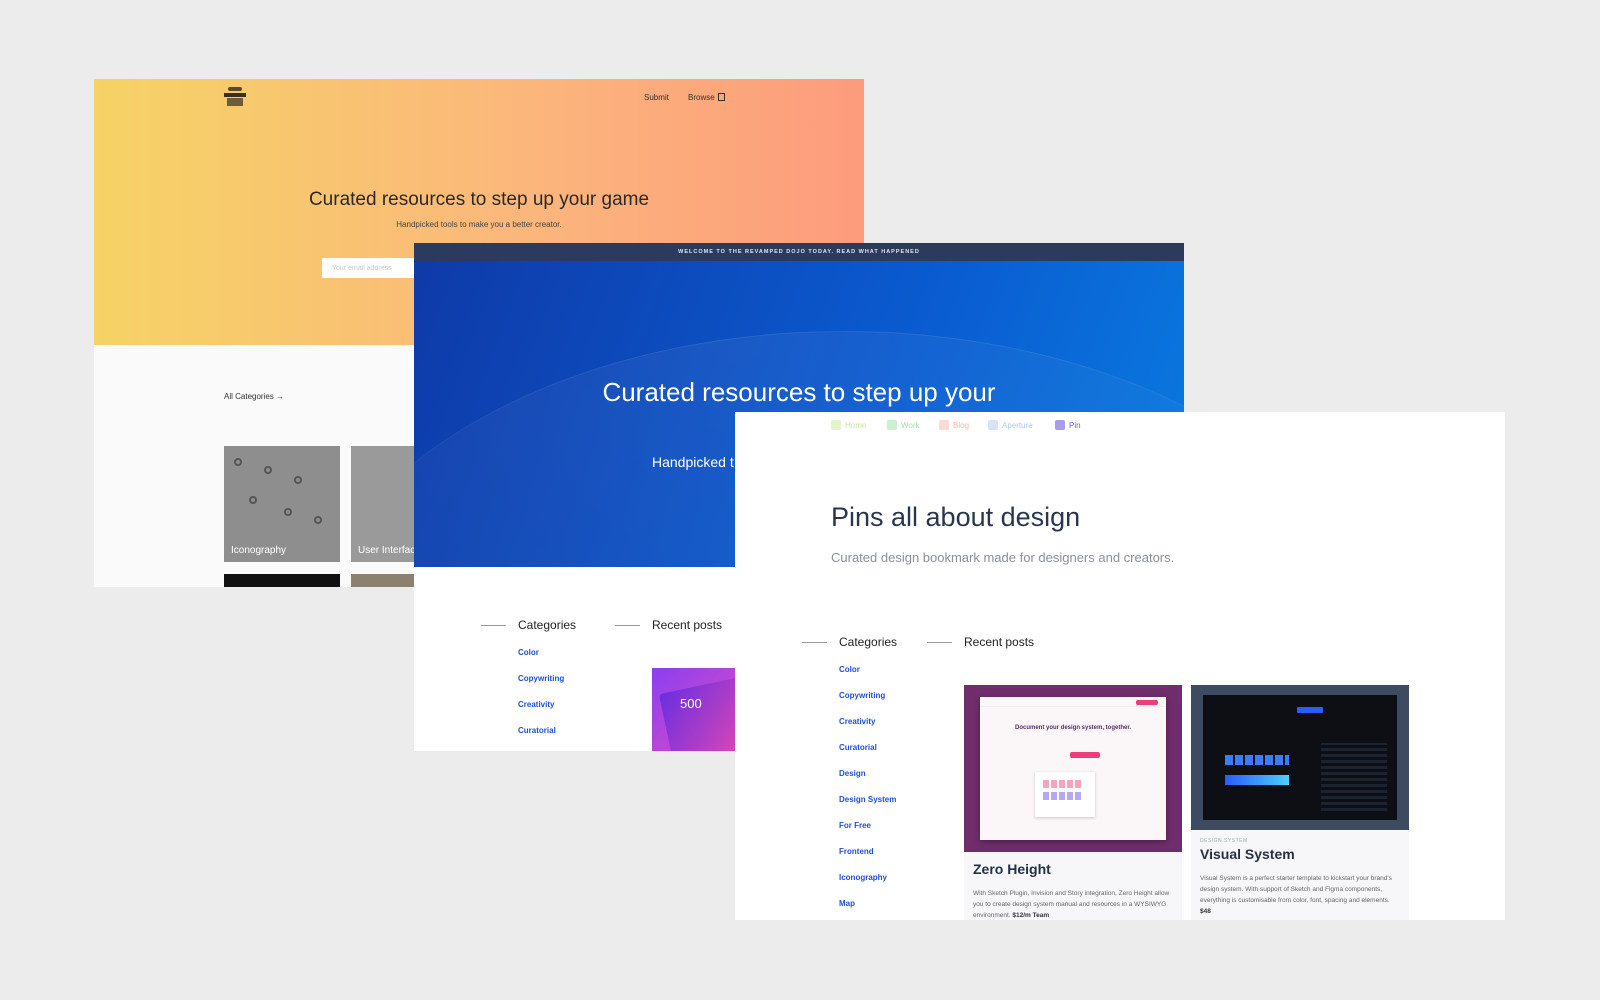 Image resolution: width=1600 pixels, height=1000 pixels. I want to click on website-preview: Document your design system, together., so click(1073, 768).